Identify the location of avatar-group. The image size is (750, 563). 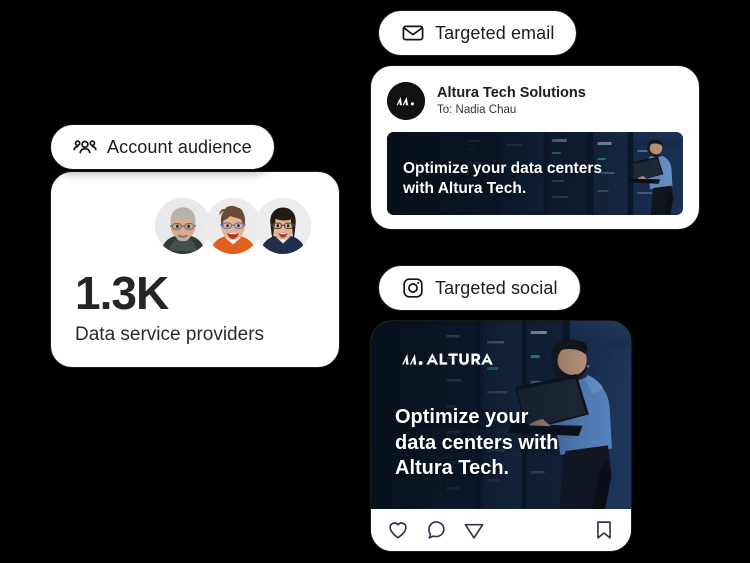
(233, 226).